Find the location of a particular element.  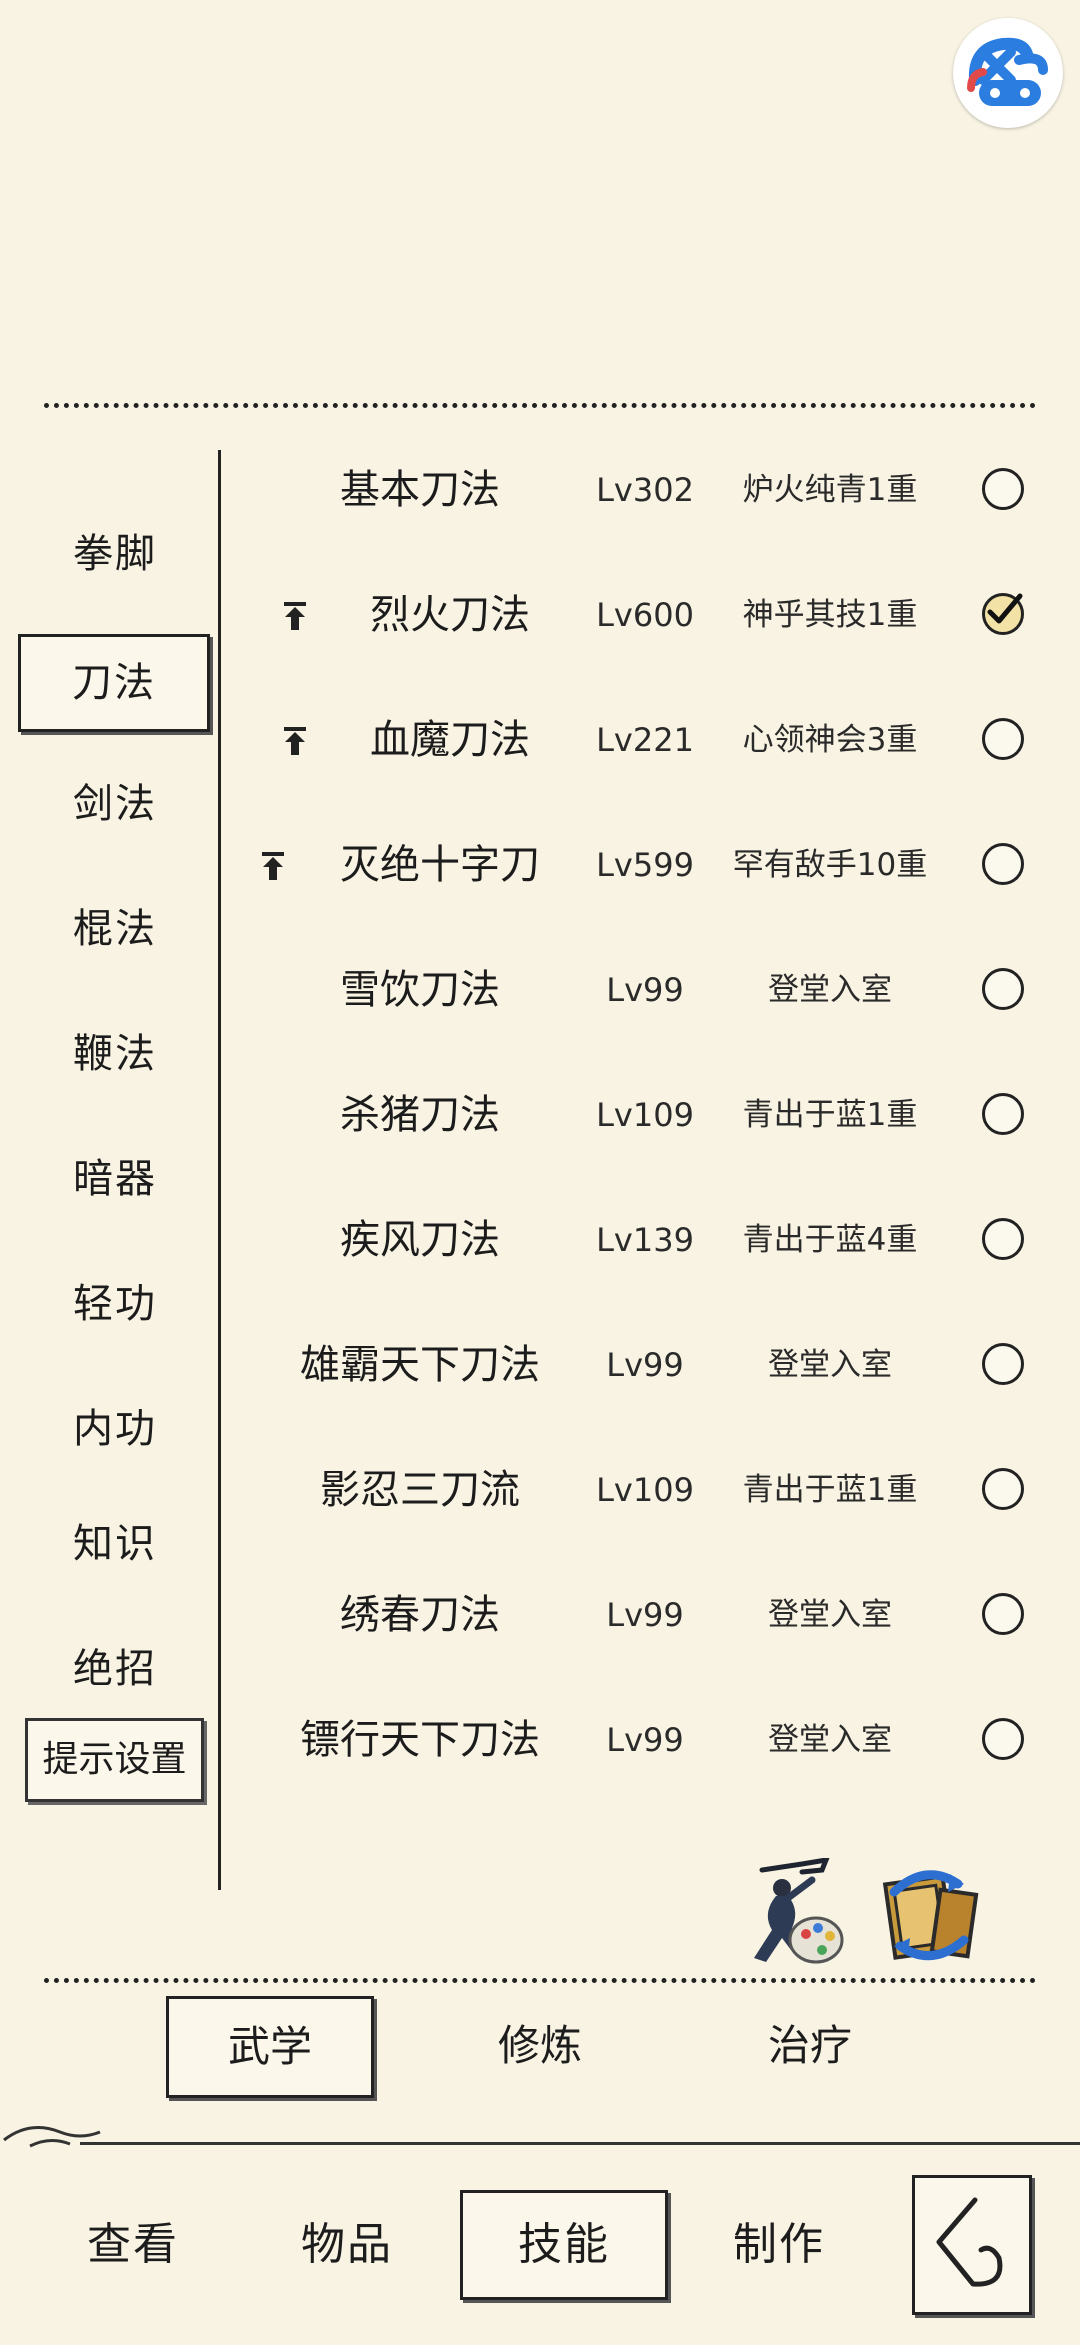

app-overlay-badge-icon is located at coordinates (1008, 73).